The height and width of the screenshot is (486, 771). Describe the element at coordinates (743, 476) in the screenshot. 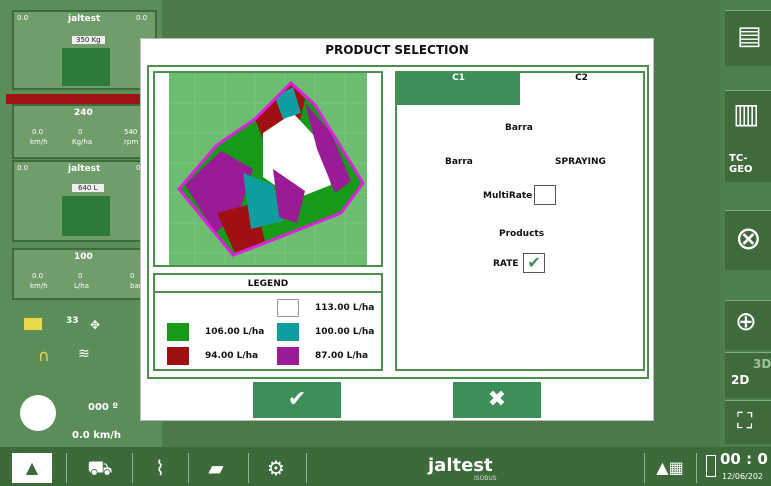

I see `clock-date: 12/06/202` at that location.